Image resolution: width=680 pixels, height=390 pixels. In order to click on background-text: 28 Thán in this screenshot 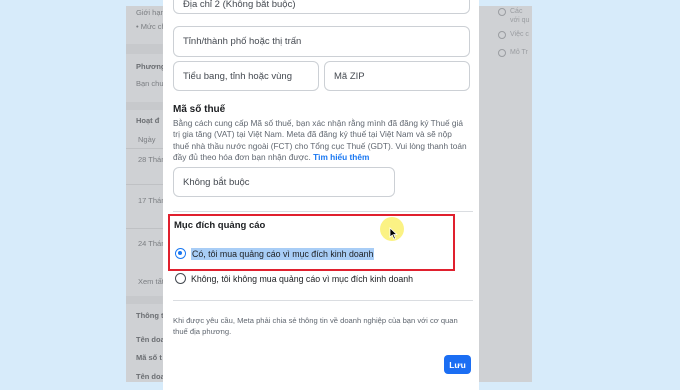, I will do `click(152, 159)`.